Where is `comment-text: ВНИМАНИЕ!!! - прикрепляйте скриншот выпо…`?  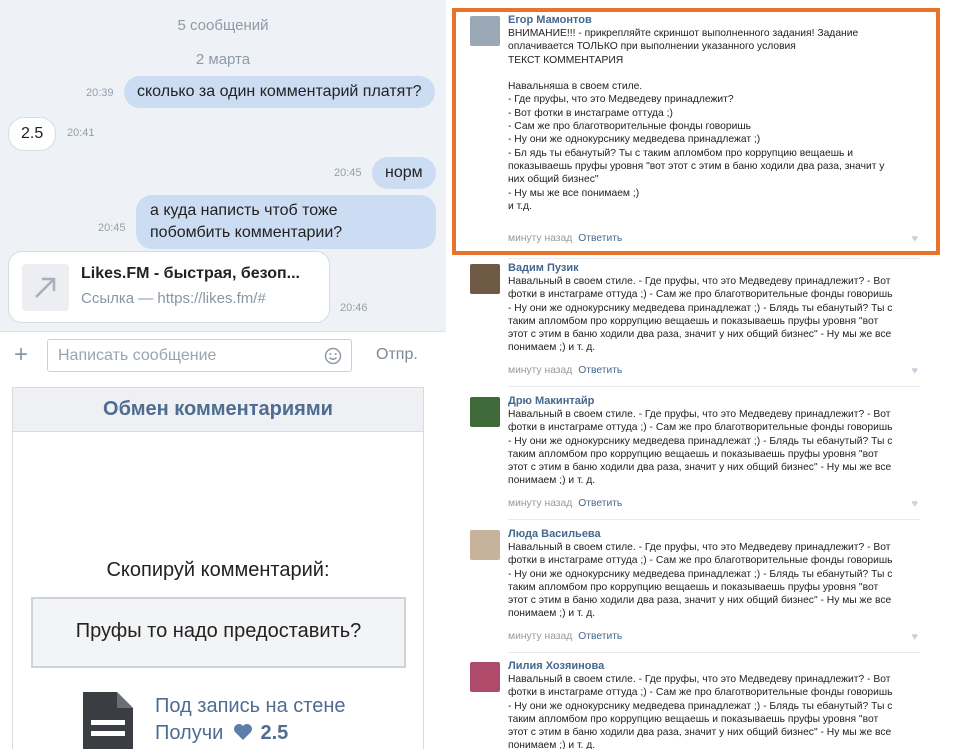
comment-text: ВНИМАНИЕ!!! - прикрепляйте скриншот выпо… is located at coordinates (696, 120).